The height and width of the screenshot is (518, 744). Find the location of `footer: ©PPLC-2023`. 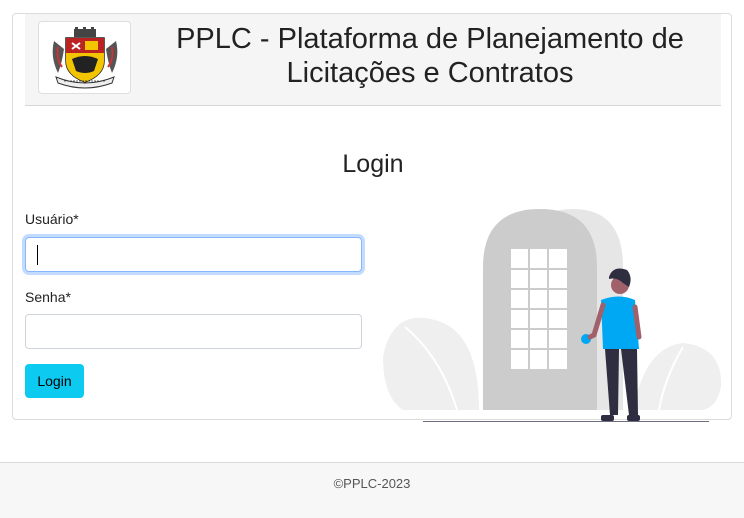

footer: ©PPLC-2023 is located at coordinates (372, 490).